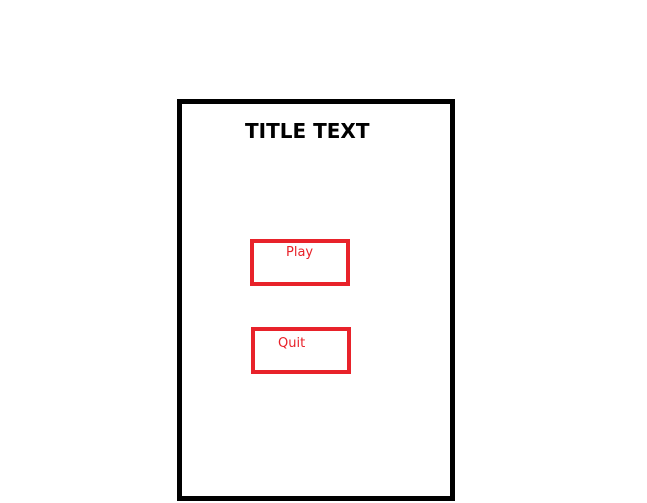 This screenshot has width=647, height=503. Describe the element at coordinates (300, 262) in the screenshot. I see `play-button: Play` at that location.